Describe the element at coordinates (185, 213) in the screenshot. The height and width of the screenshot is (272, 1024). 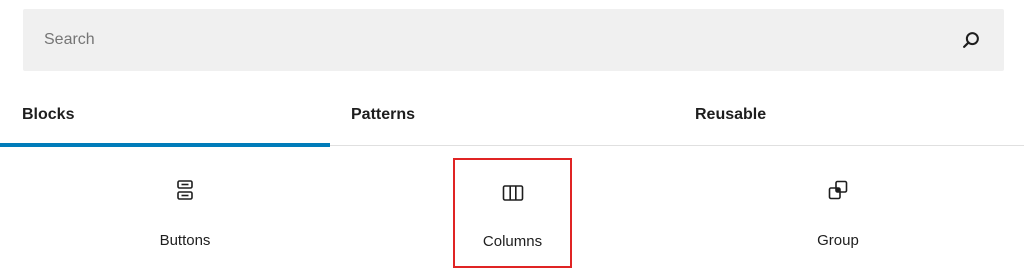
I see `block-item-buttons: Buttons` at that location.